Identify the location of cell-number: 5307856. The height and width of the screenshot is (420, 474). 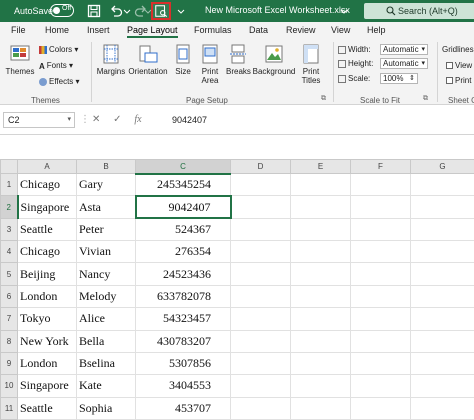
(183, 363).